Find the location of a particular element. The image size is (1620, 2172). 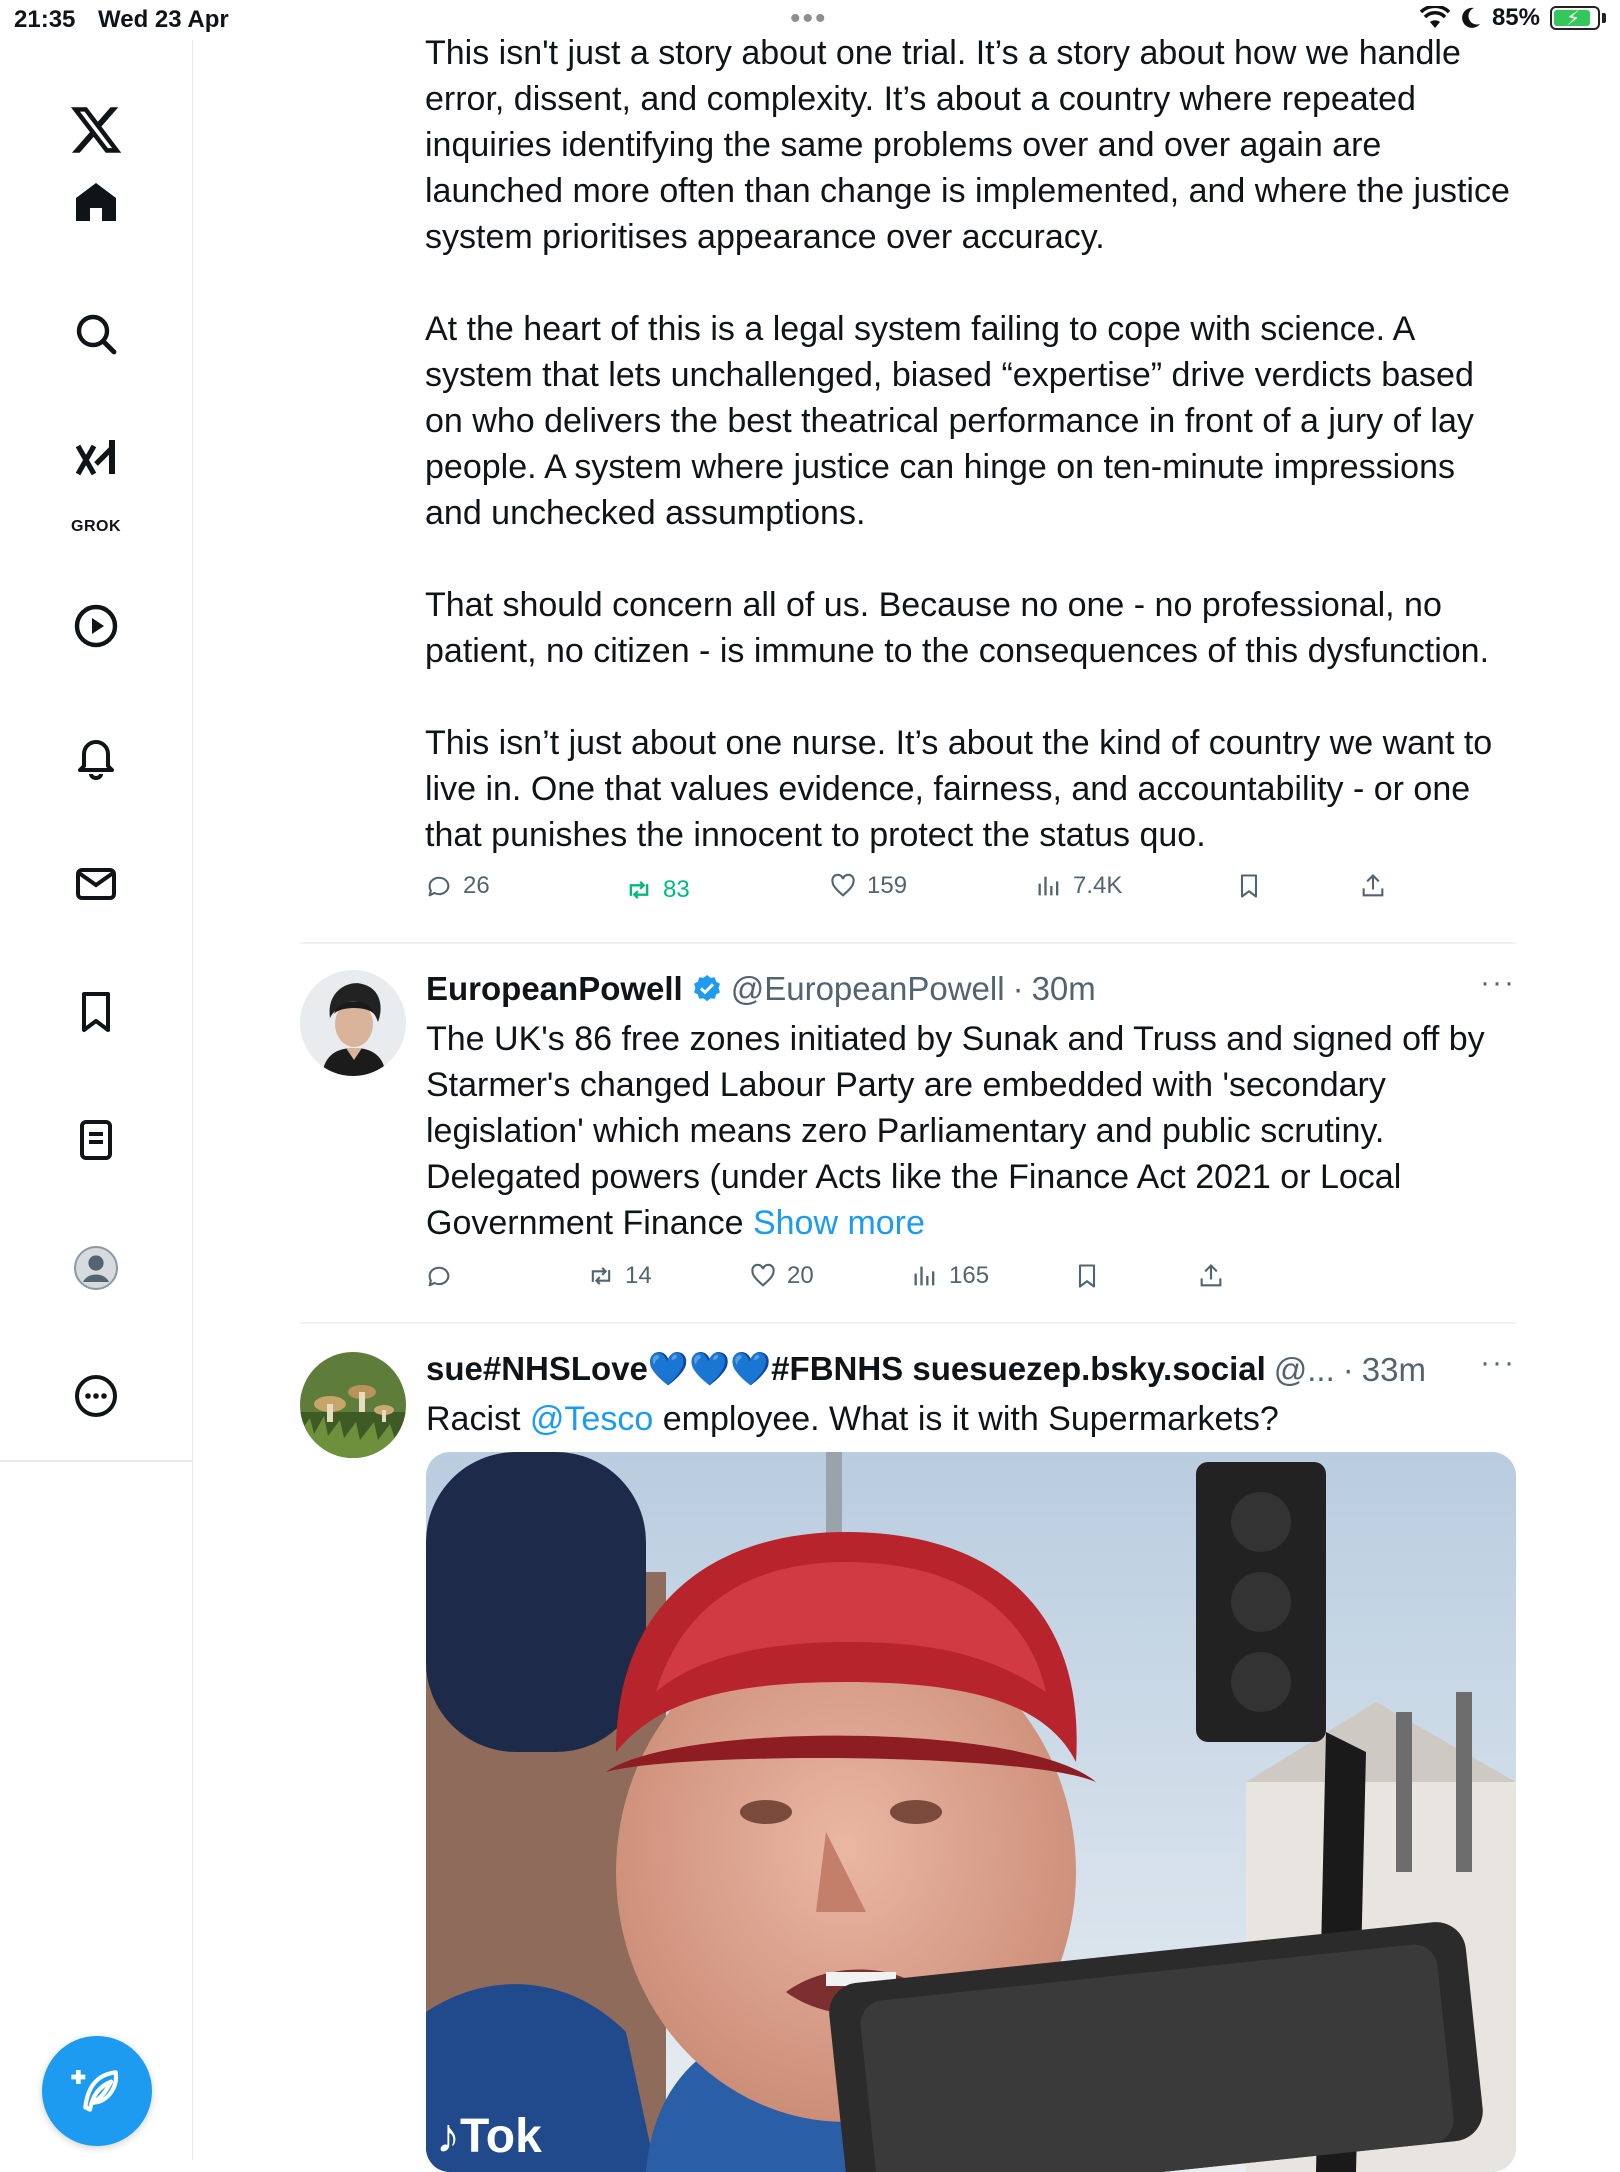

mention-link: @Tesco is located at coordinates (591, 1419).